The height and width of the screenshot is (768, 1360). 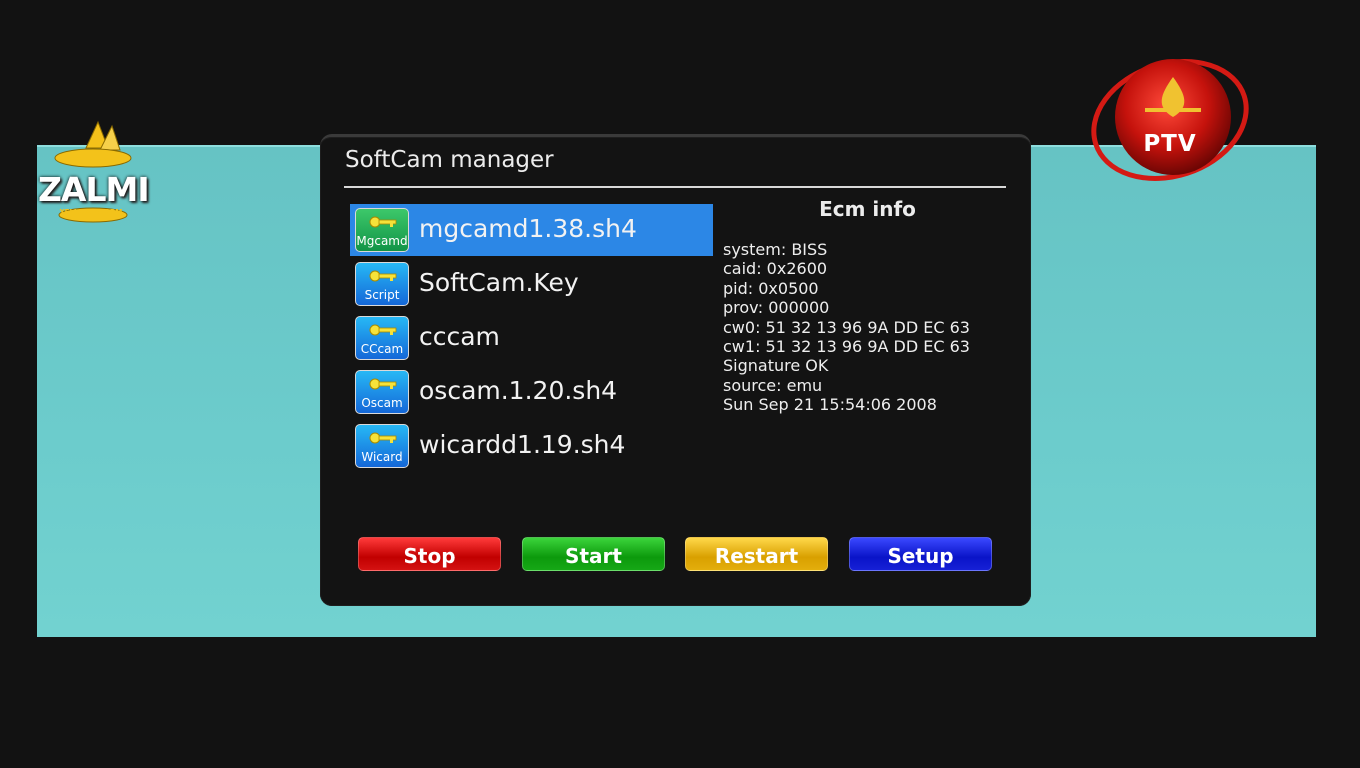 I want to click on cam-name: oscam.1.20.sh4, so click(x=518, y=390).